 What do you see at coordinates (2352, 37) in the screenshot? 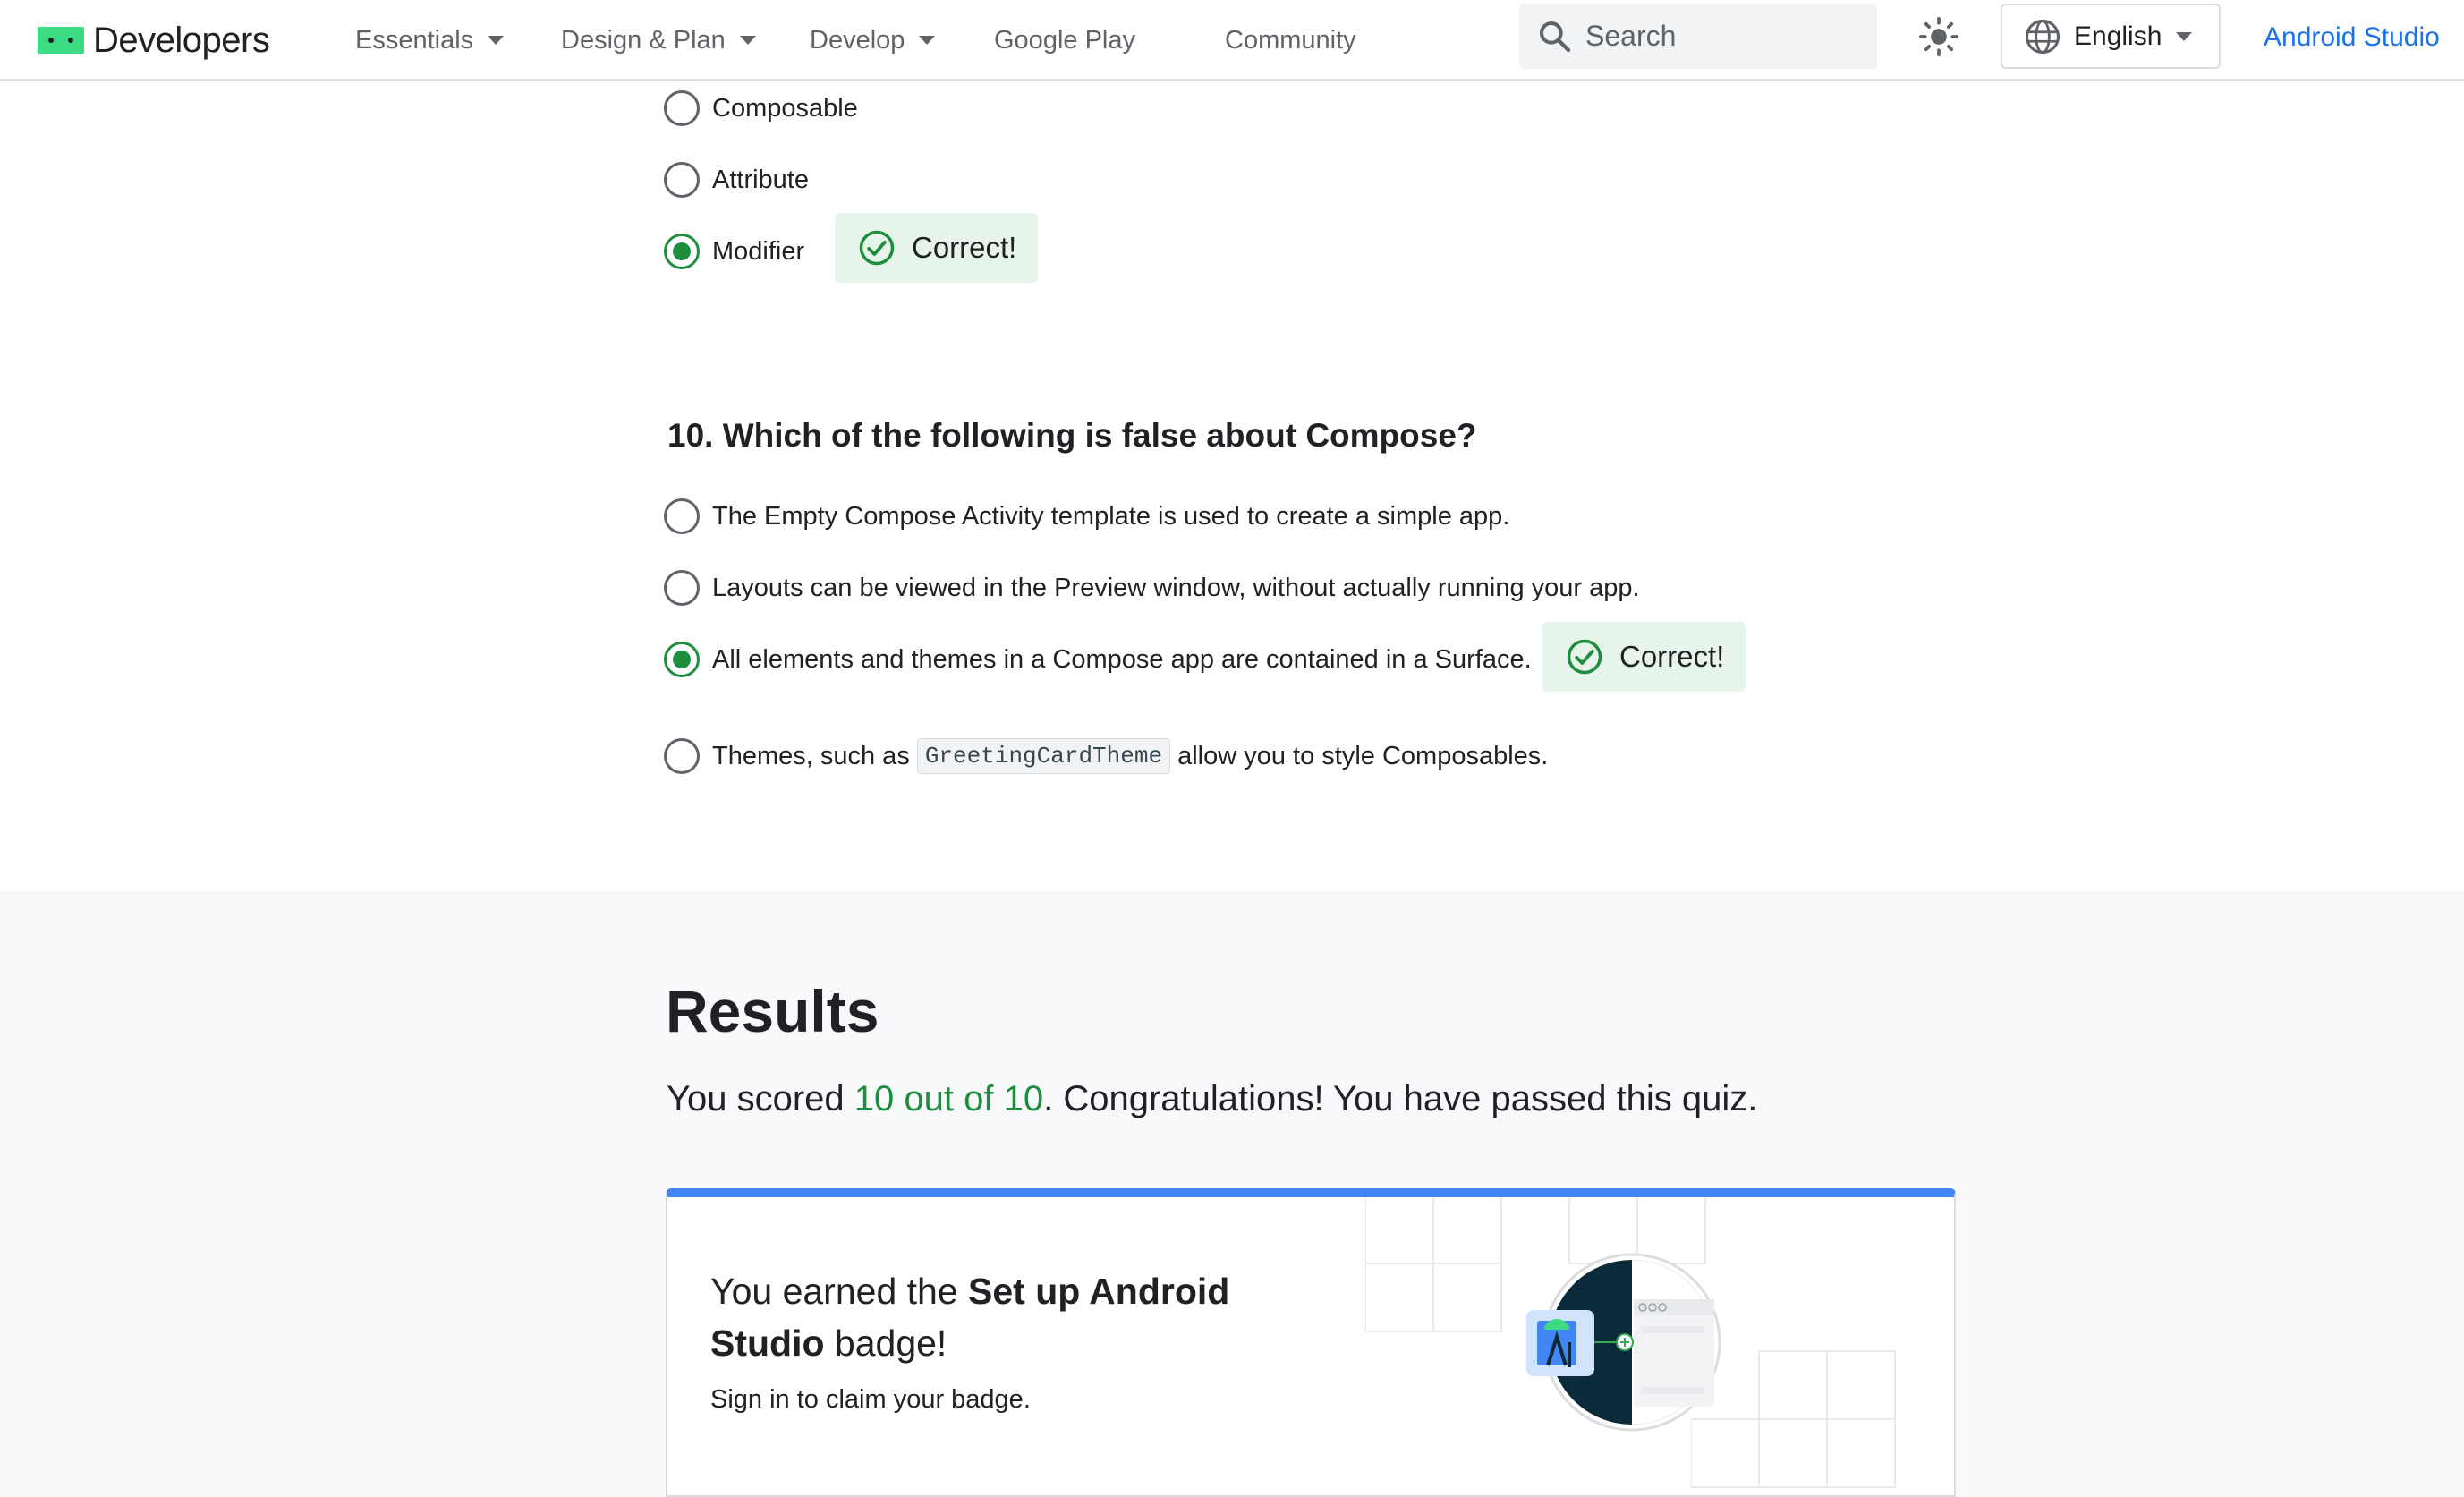
I see `android-studio-link: Android Studio` at bounding box center [2352, 37].